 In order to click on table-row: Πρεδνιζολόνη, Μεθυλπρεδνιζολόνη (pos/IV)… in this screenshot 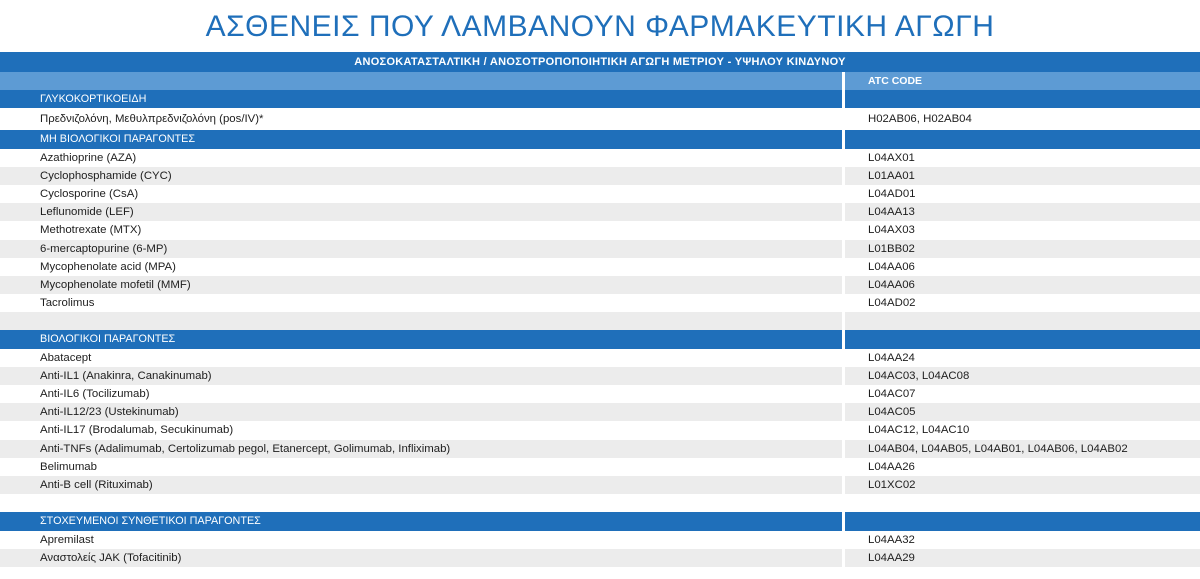, I will do `click(600, 119)`.